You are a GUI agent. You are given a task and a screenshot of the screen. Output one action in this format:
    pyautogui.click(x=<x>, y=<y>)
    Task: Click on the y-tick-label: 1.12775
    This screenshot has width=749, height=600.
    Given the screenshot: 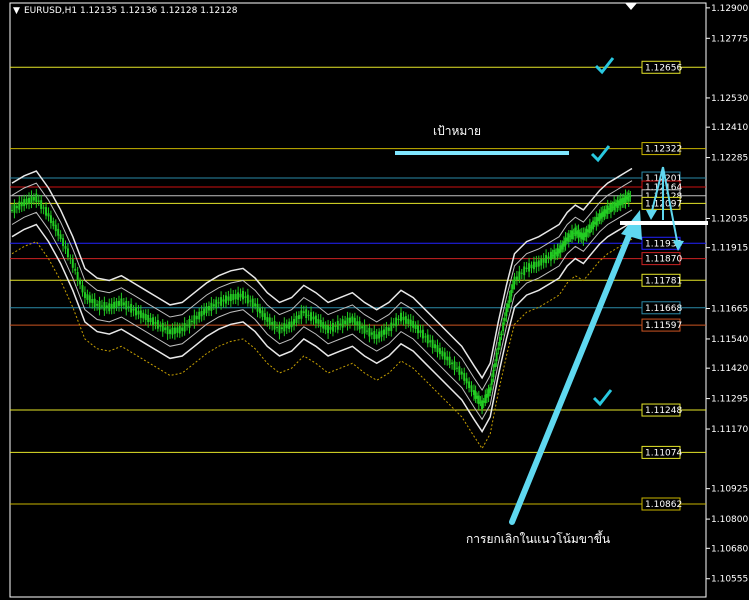 What is the action you would take?
    pyautogui.click(x=729, y=39)
    